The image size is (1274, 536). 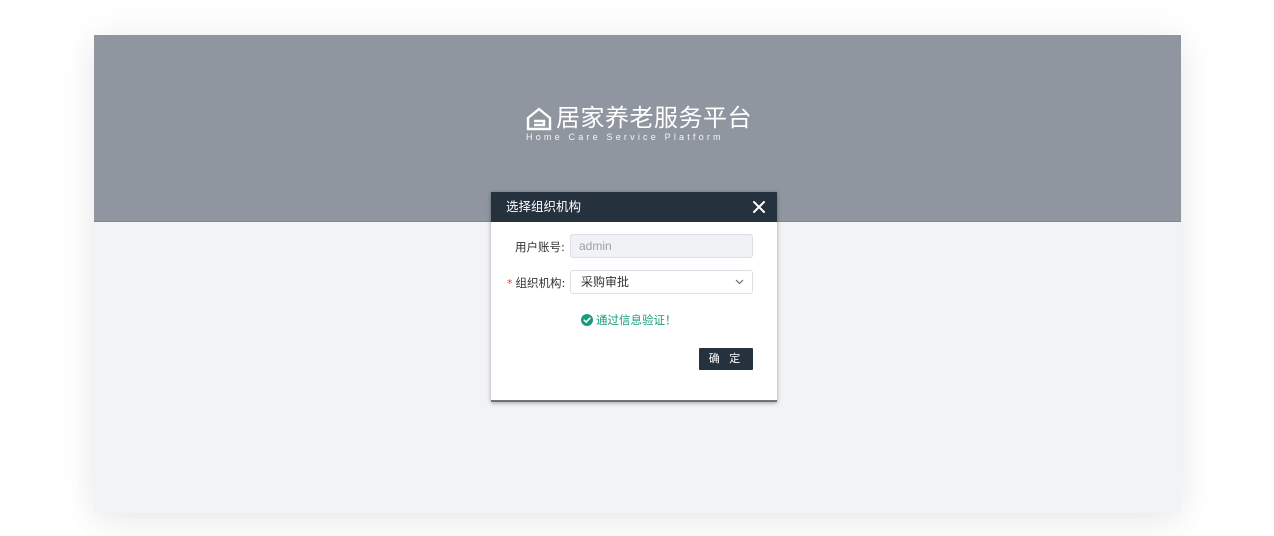 What do you see at coordinates (540, 247) in the screenshot?
I see `account-label: 用户账号:` at bounding box center [540, 247].